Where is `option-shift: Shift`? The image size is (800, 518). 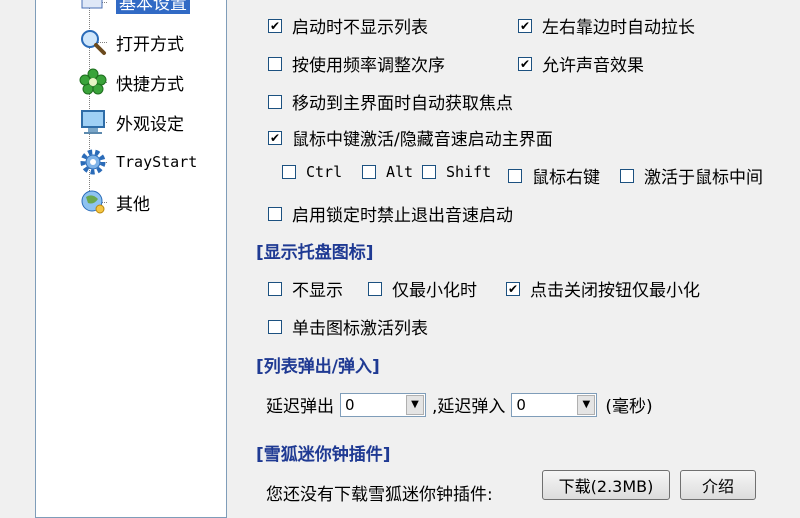
option-shift: Shift is located at coordinates (456, 172).